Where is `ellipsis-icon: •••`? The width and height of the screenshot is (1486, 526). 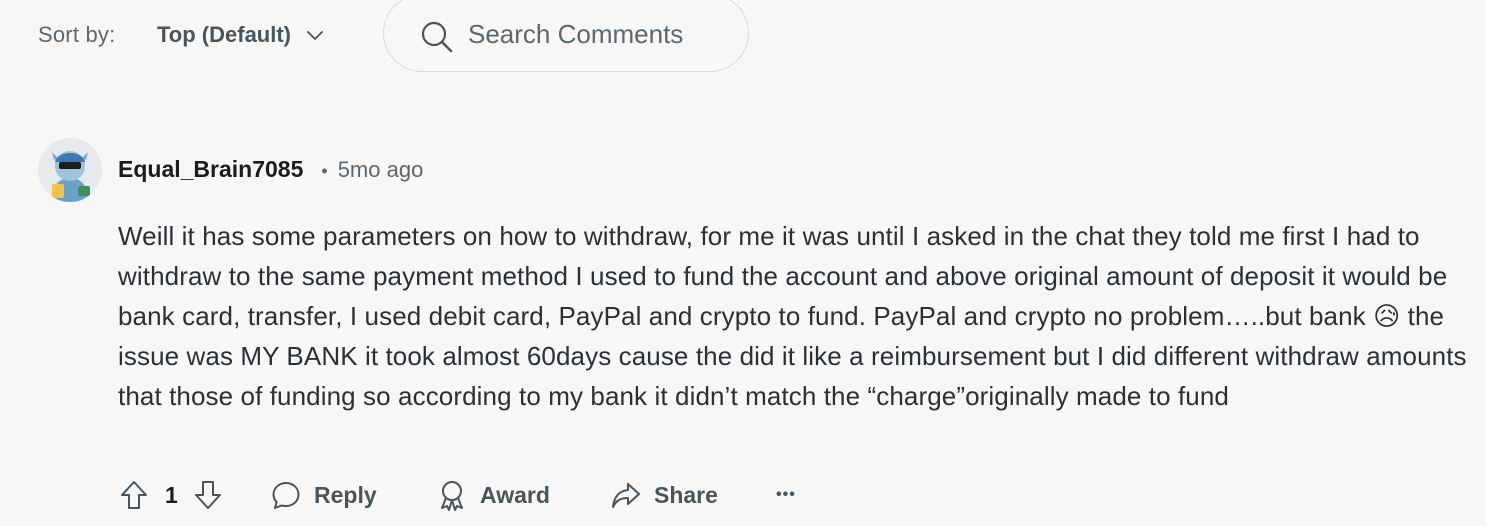
ellipsis-icon: ••• is located at coordinates (786, 494).